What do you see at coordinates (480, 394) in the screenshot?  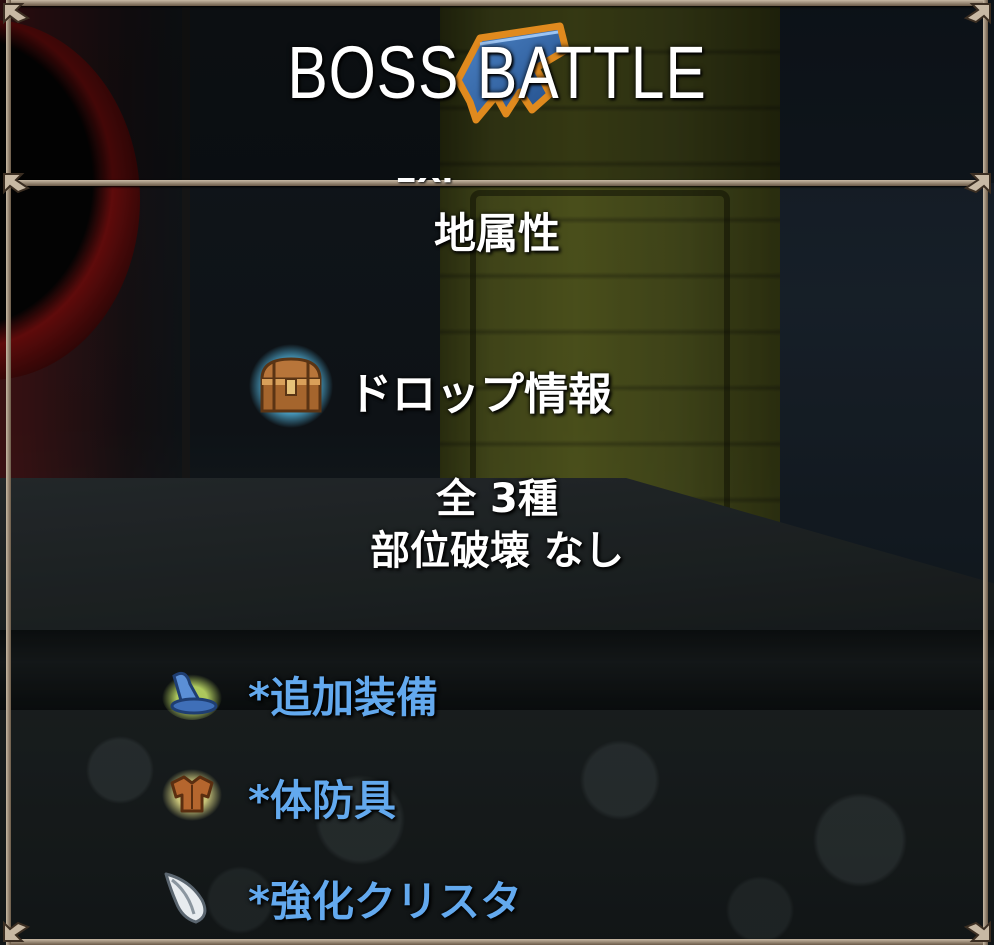 I see `drop-info-title: ドロップ情報` at bounding box center [480, 394].